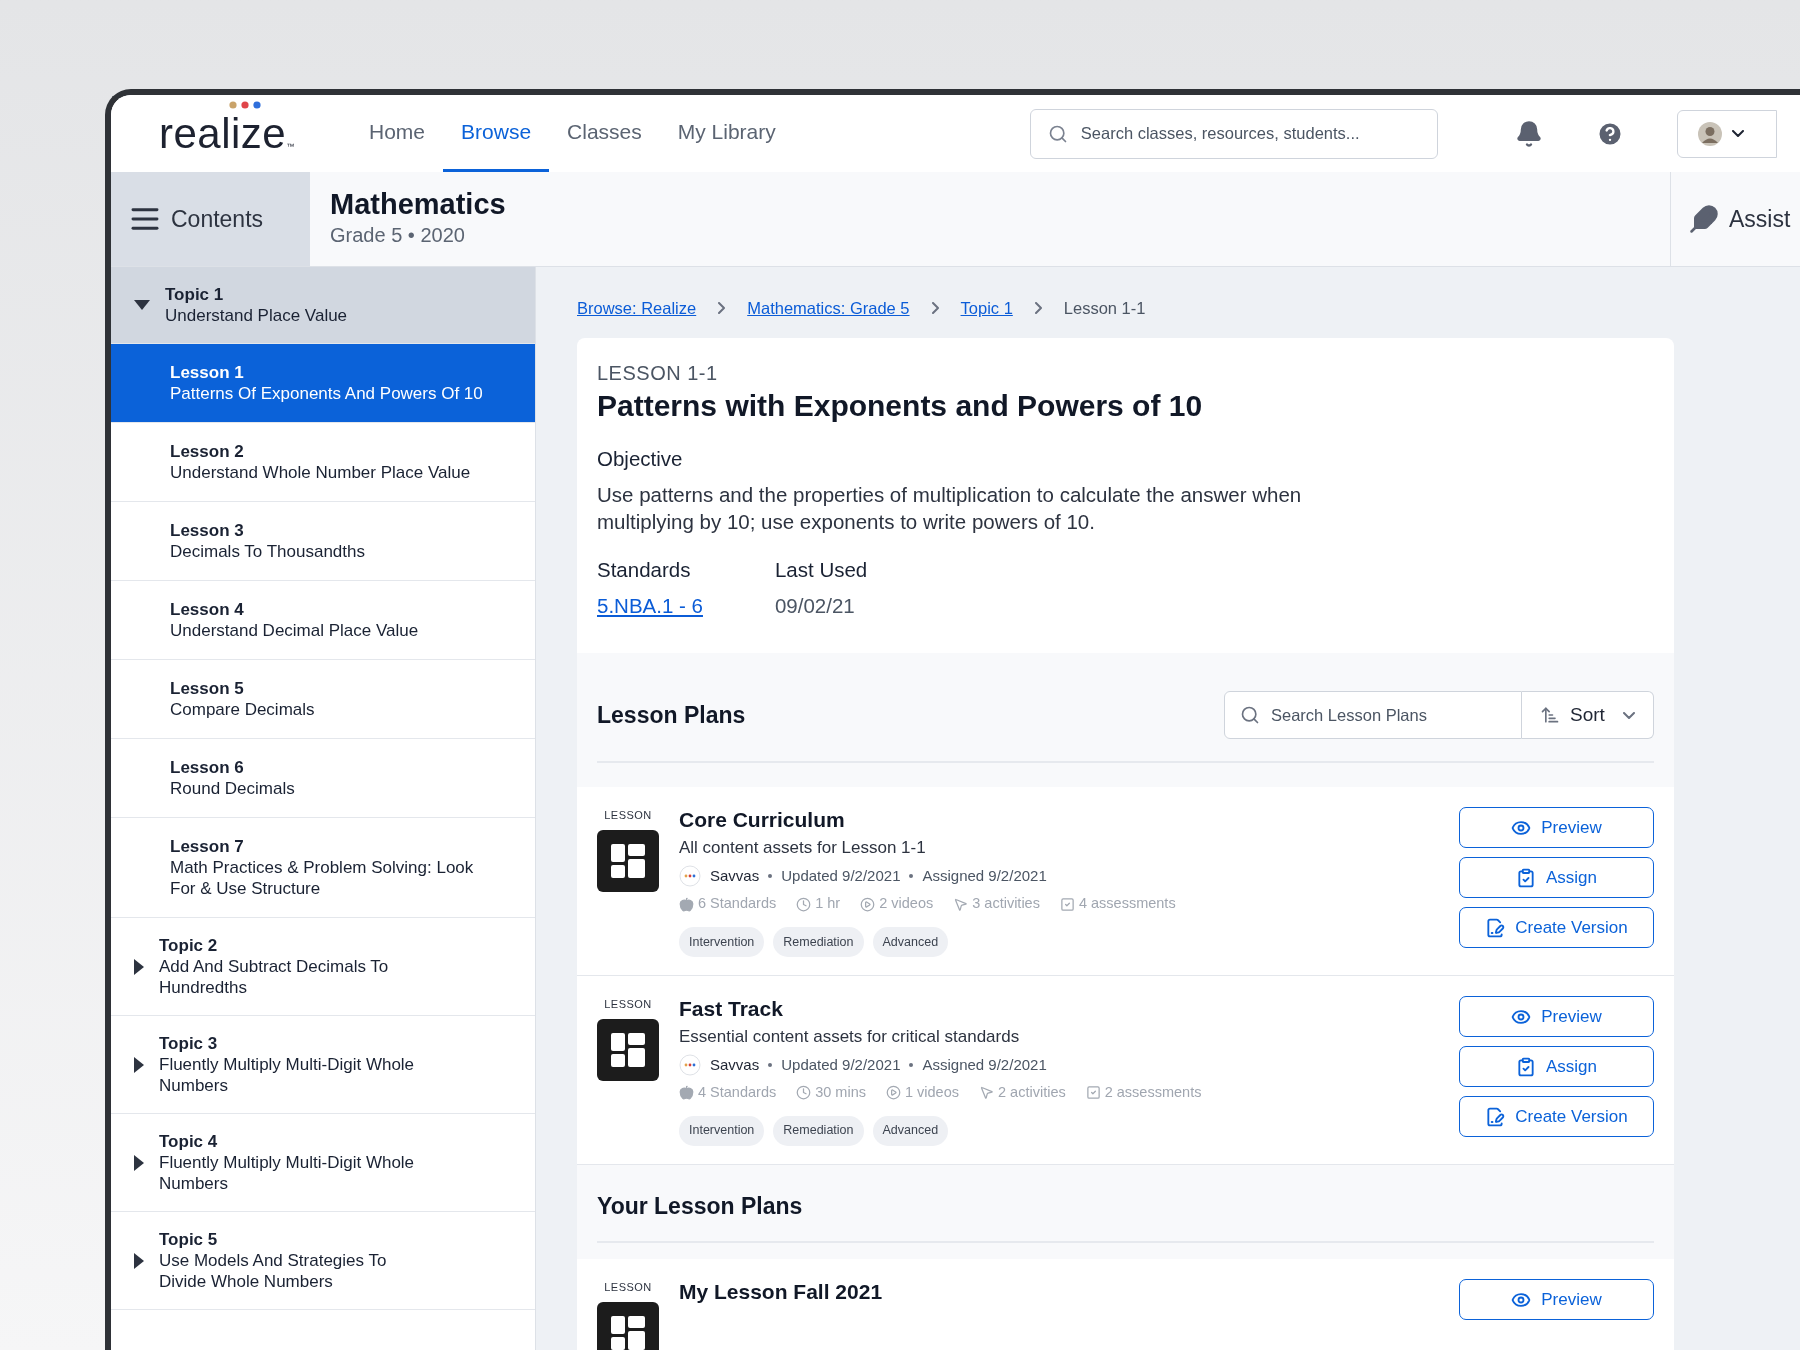 The width and height of the screenshot is (1800, 1350). I want to click on stat-label: 4 assessments, so click(1127, 904).